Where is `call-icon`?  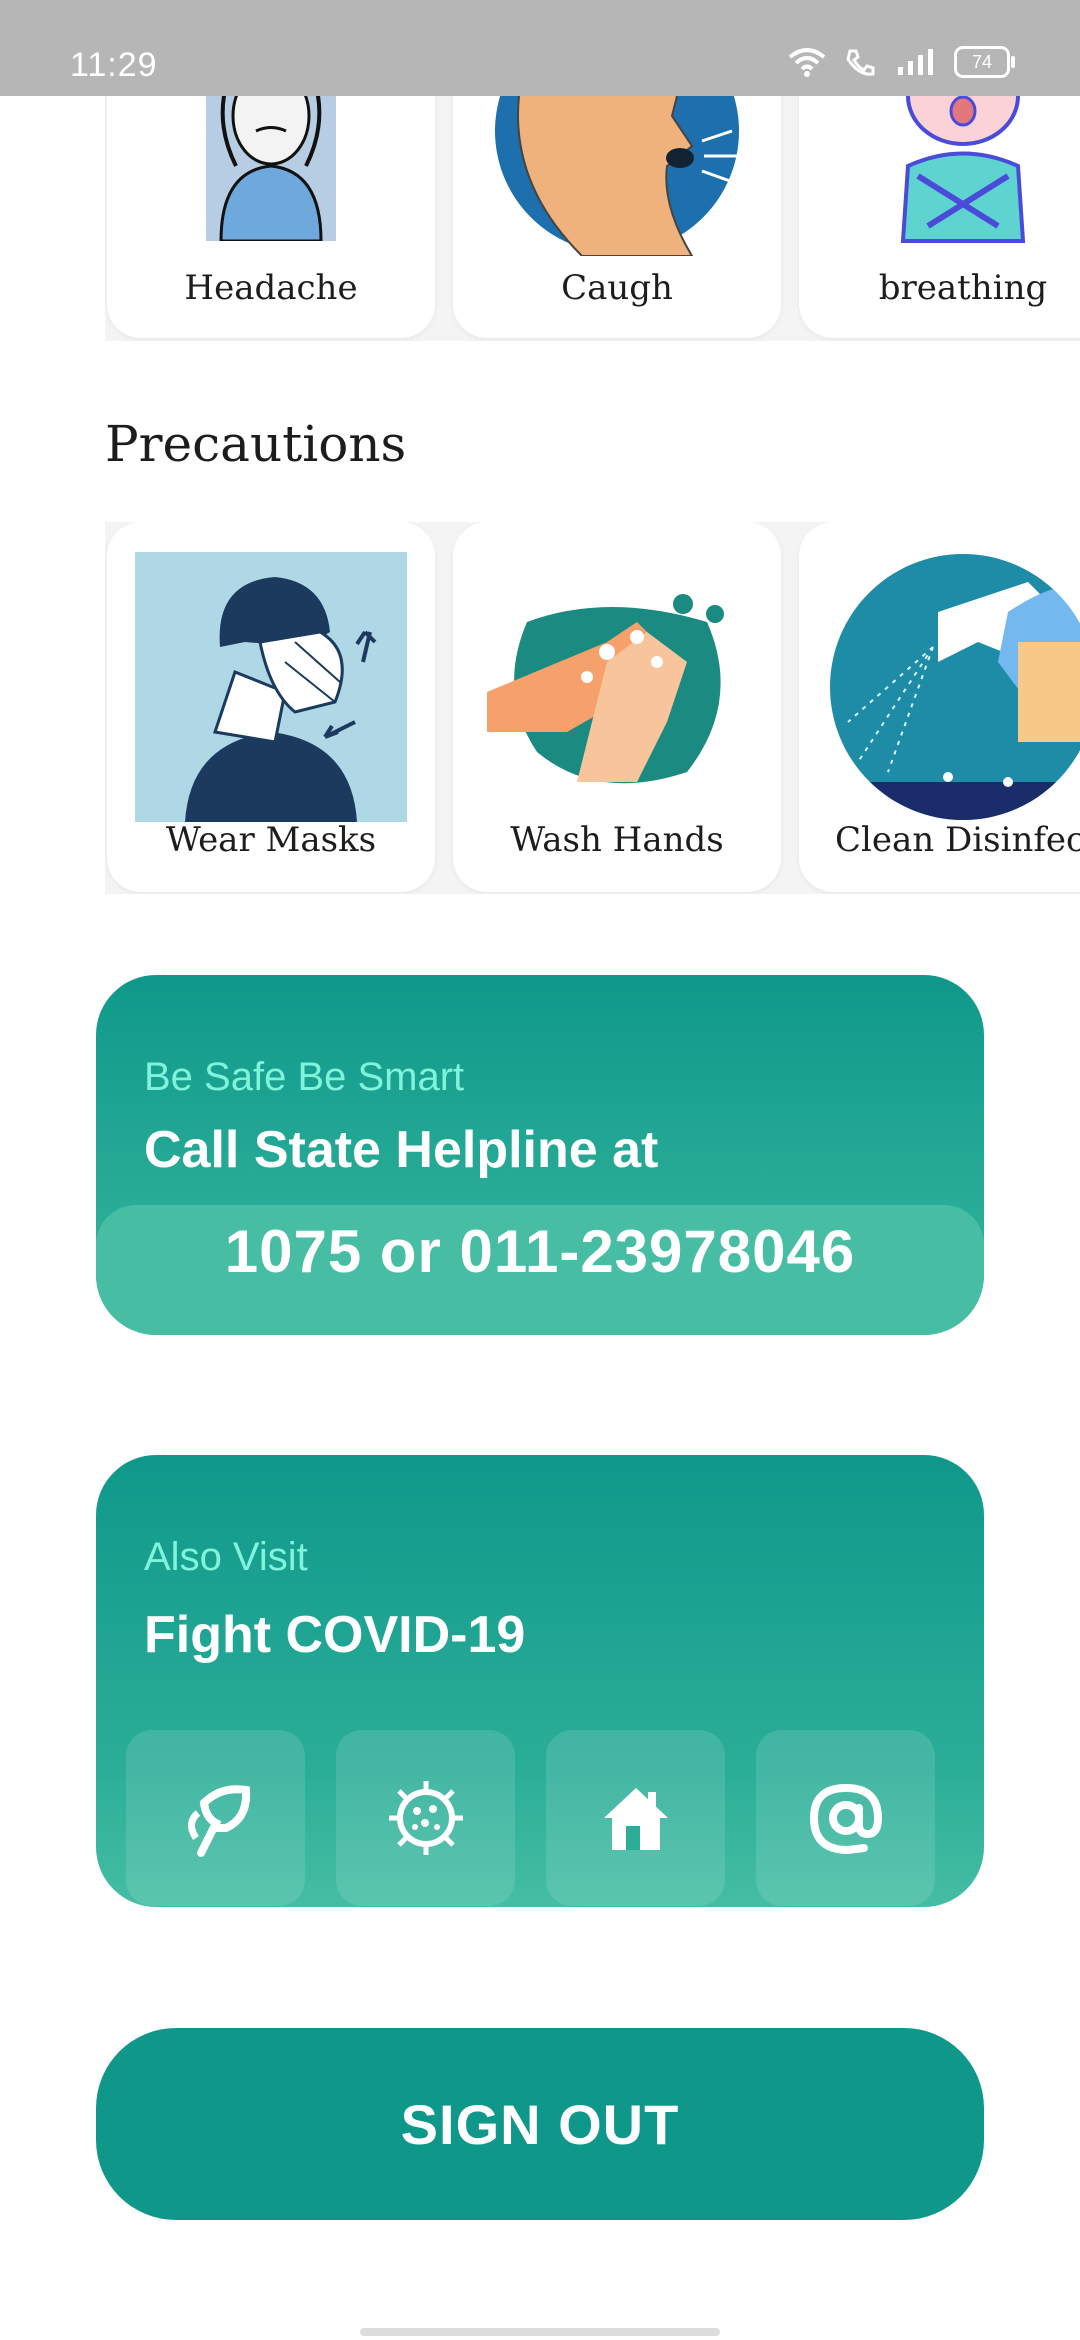
call-icon is located at coordinates (860, 62).